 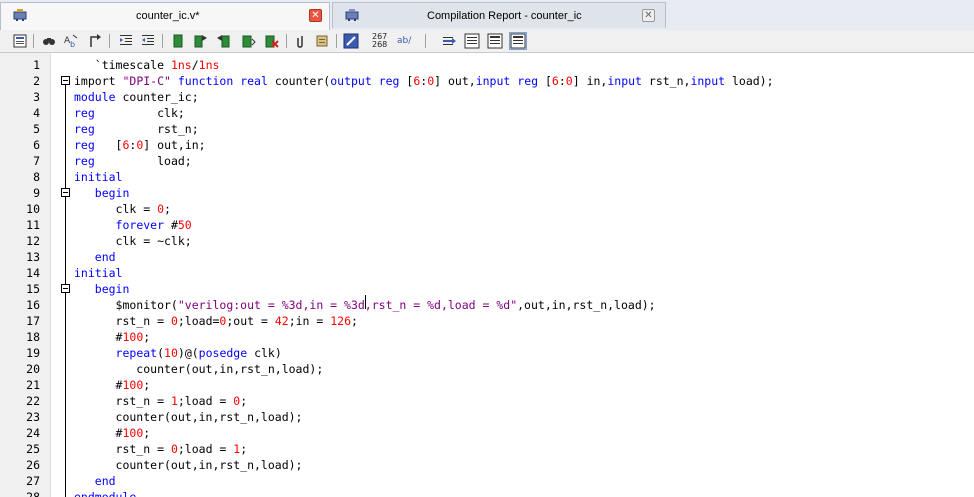 What do you see at coordinates (487, 129) in the screenshot?
I see `code-line: 5 reg rst_n;` at bounding box center [487, 129].